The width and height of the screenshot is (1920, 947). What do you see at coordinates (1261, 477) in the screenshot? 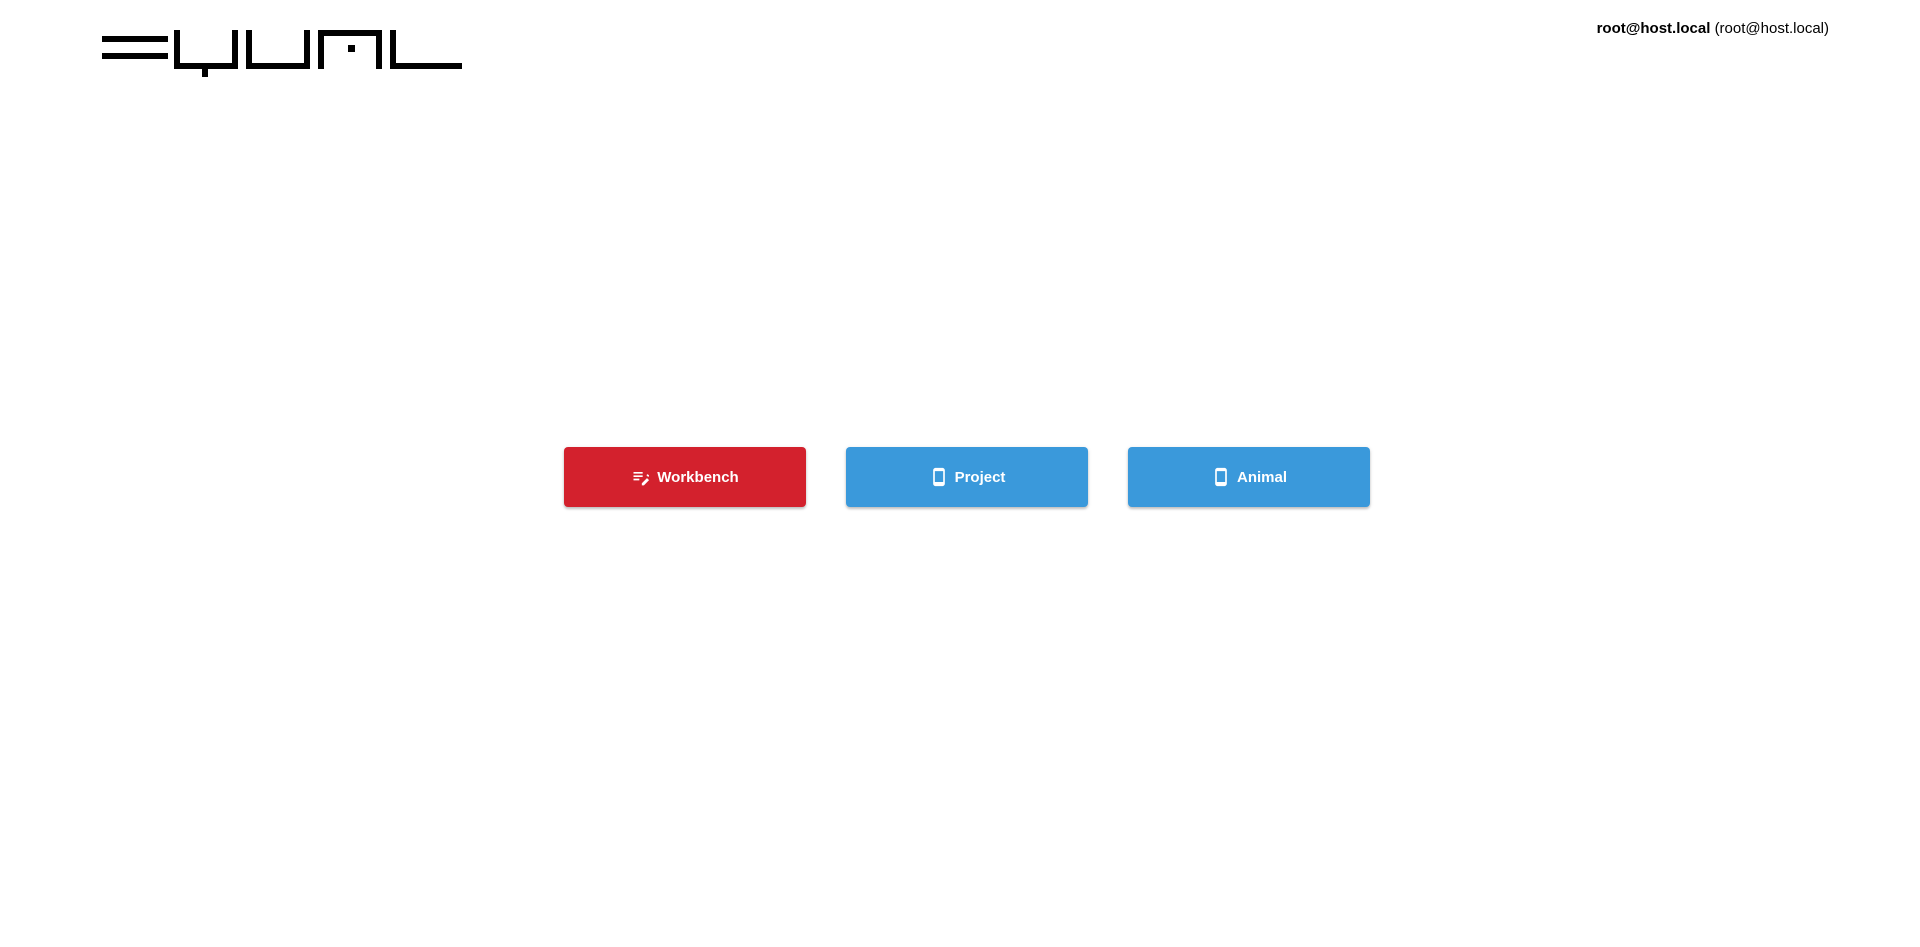
I see `animal-label: Animal` at bounding box center [1261, 477].